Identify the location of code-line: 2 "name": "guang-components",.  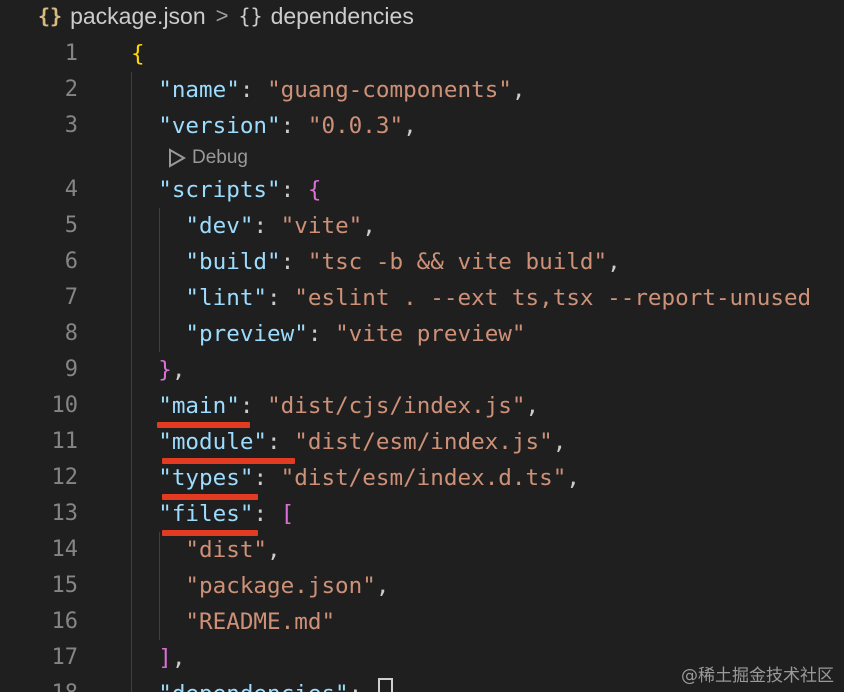
(422, 90).